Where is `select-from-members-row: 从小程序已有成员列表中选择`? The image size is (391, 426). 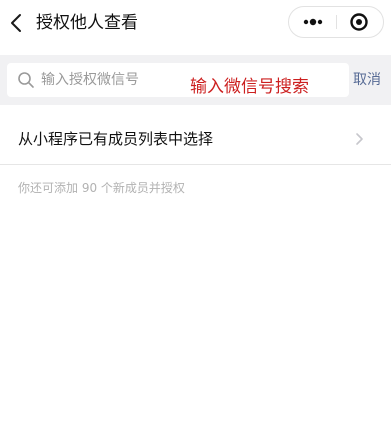
select-from-members-row: 从小程序已有成员列表中选择 is located at coordinates (195, 140).